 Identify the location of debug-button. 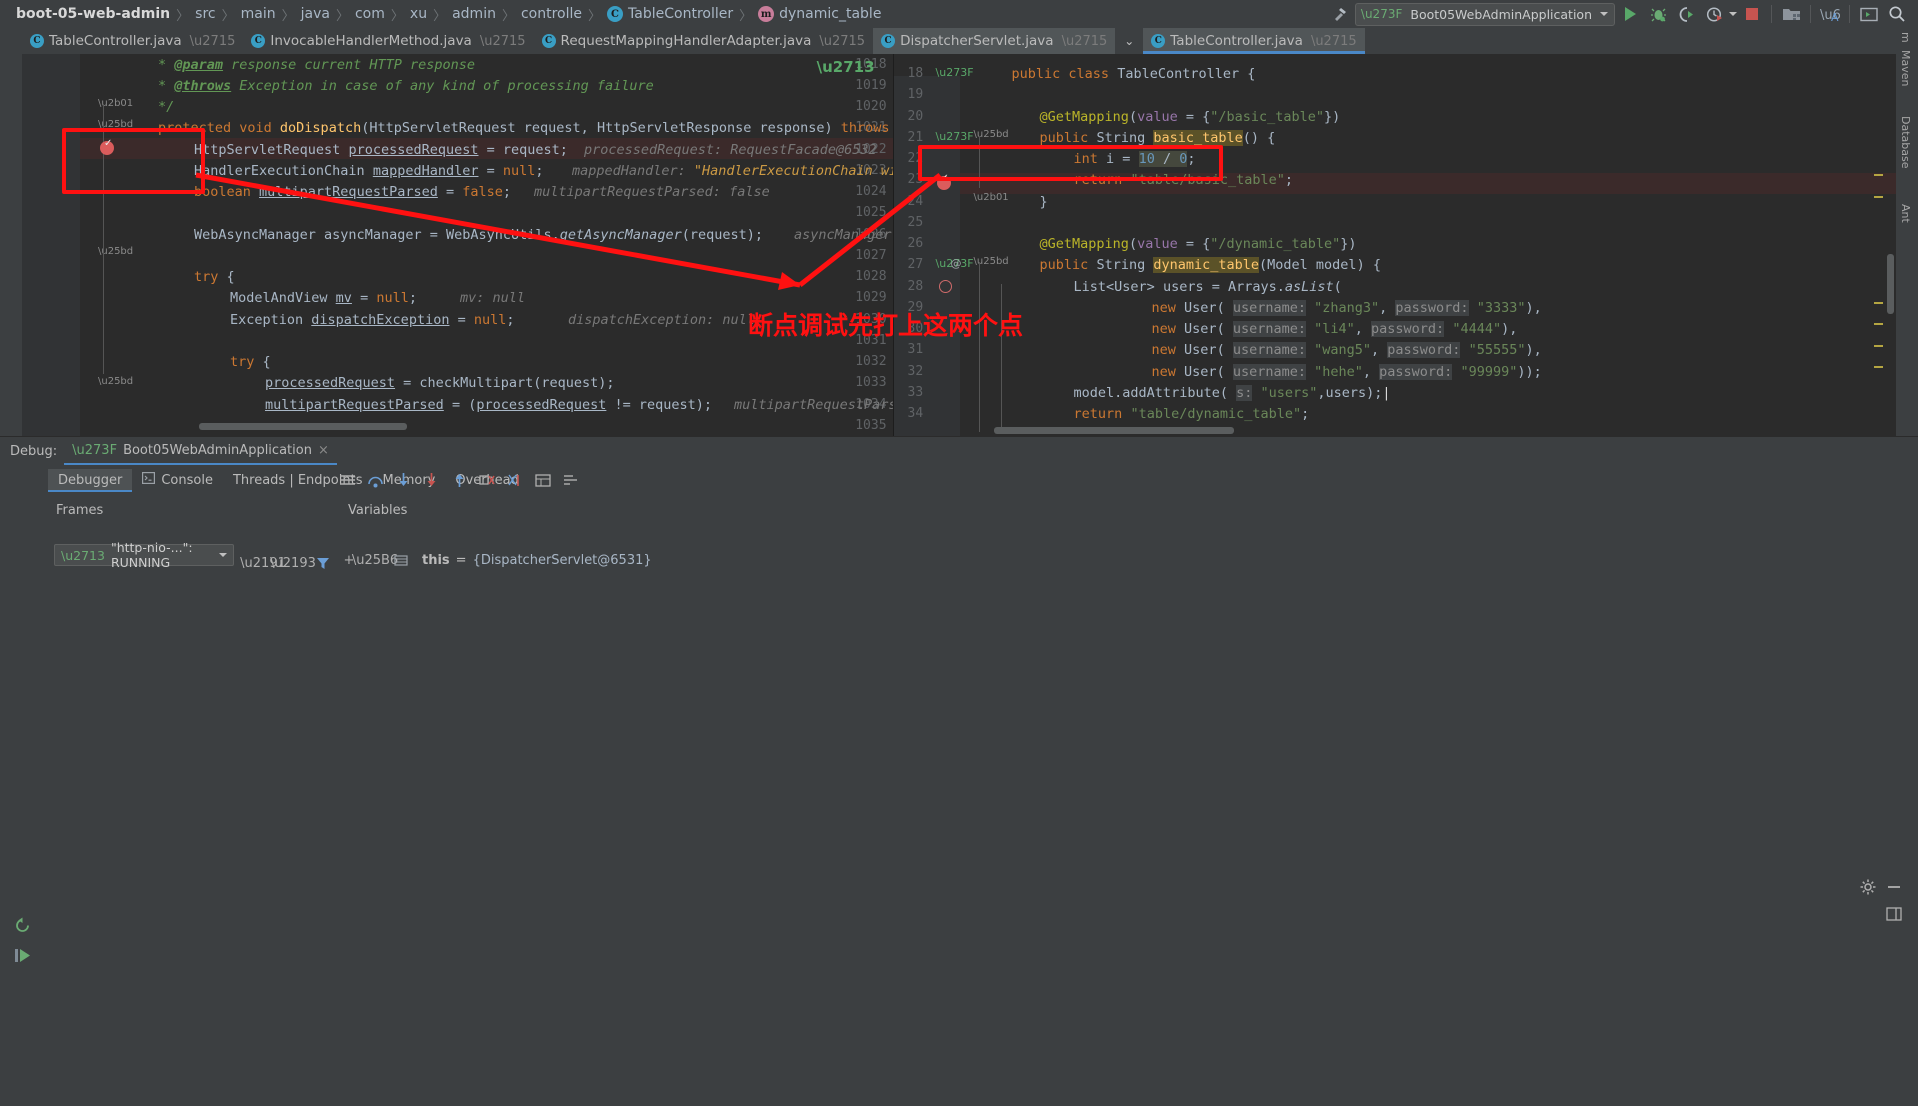
(1658, 14).